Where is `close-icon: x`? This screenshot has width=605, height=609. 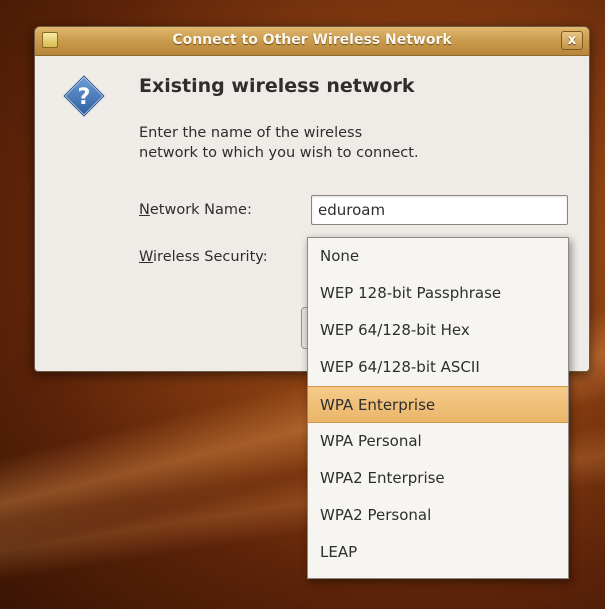 close-icon: x is located at coordinates (572, 40).